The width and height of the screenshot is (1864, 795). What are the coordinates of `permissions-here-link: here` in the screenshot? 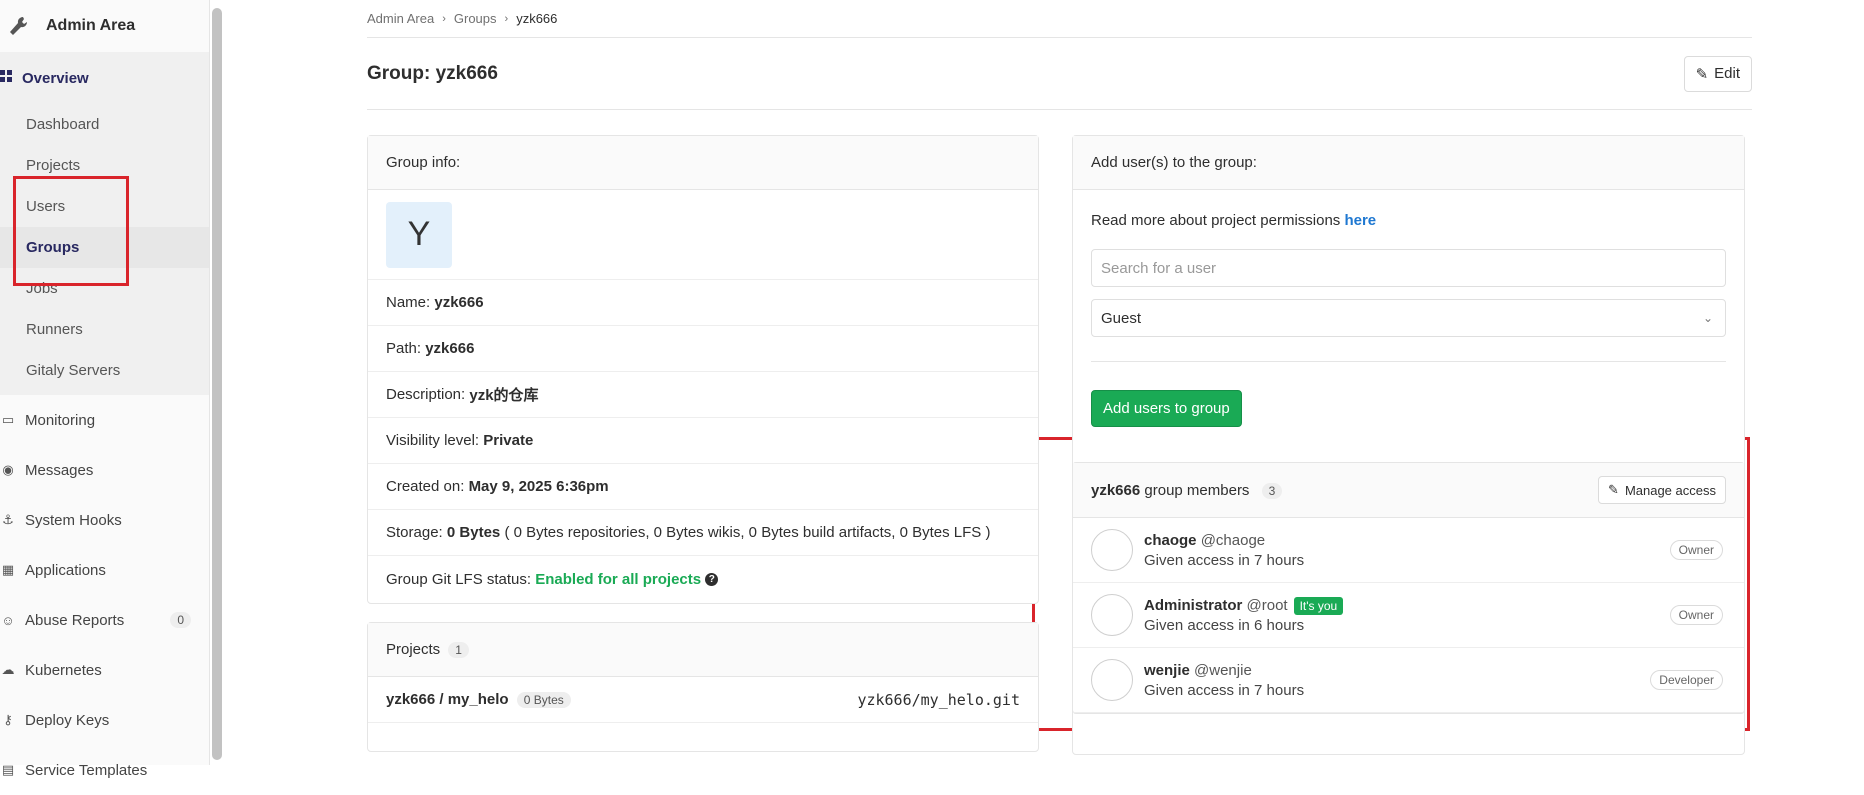 It's located at (1360, 220).